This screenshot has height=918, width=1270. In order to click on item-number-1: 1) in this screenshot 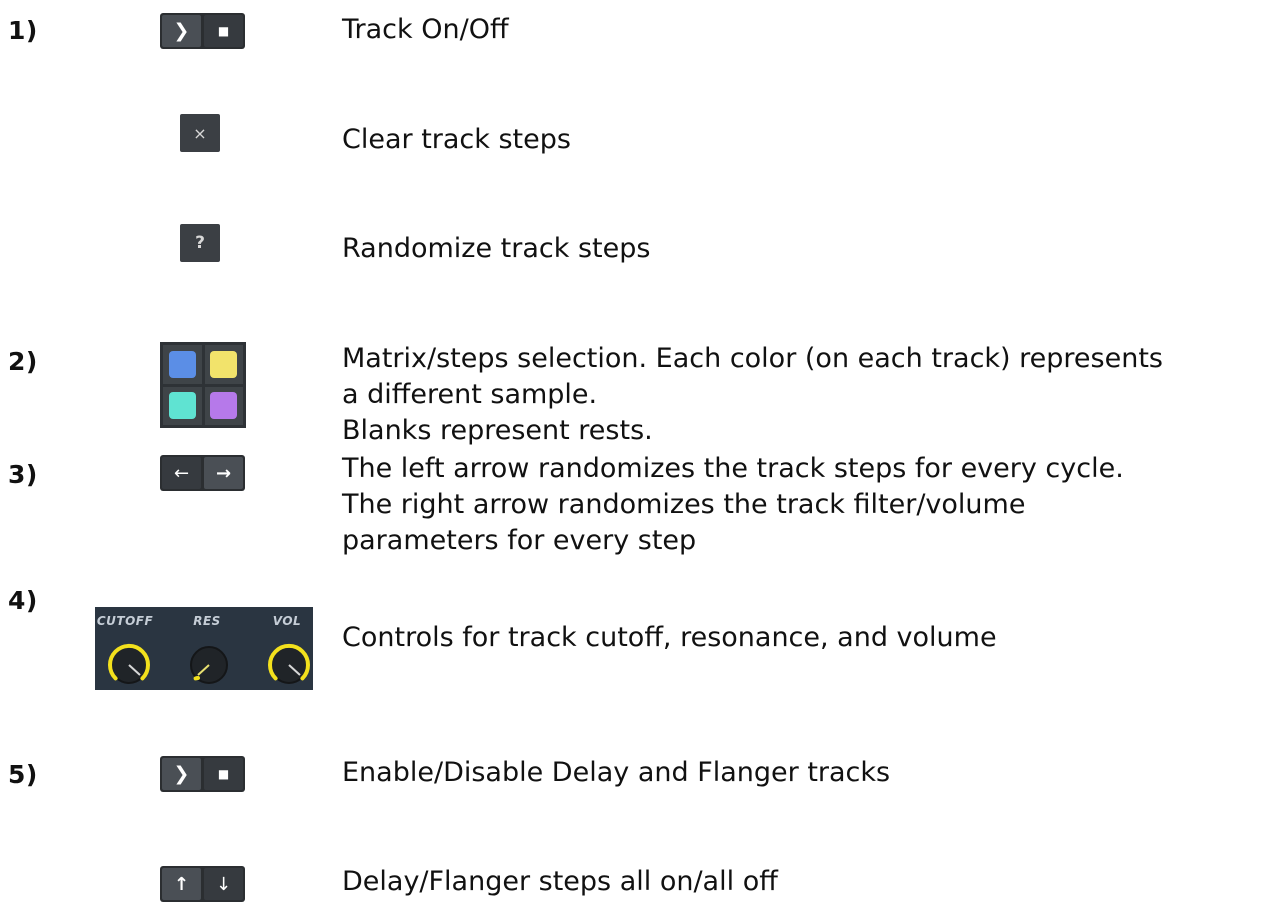, I will do `click(23, 30)`.